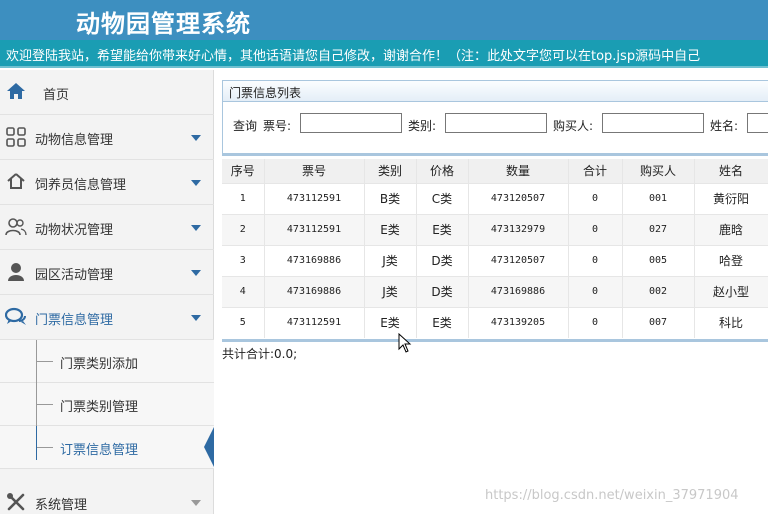  Describe the element at coordinates (277, 126) in the screenshot. I see `ticket-no-label: 票号:` at that location.